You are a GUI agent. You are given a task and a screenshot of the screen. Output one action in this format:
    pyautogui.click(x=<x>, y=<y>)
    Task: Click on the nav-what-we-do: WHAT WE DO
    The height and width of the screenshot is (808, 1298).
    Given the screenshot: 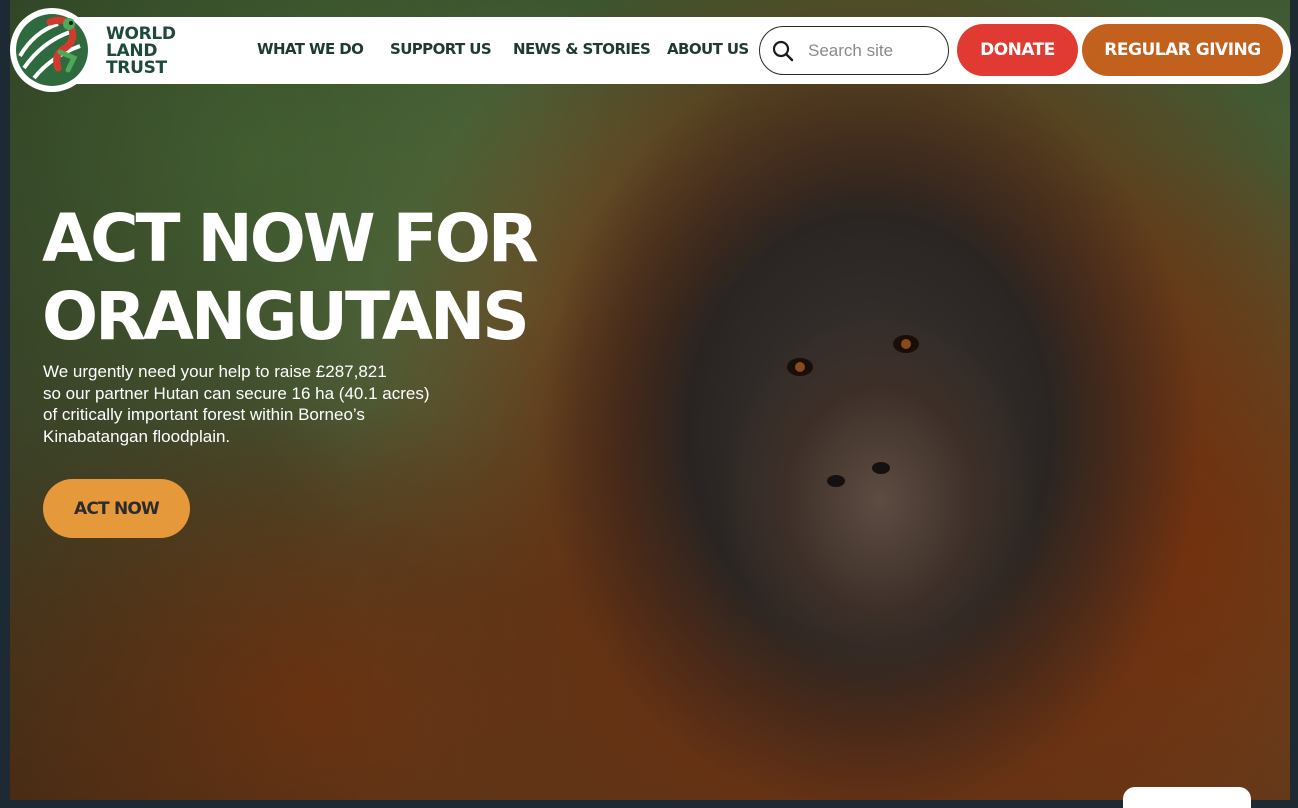 What is the action you would take?
    pyautogui.click(x=310, y=49)
    